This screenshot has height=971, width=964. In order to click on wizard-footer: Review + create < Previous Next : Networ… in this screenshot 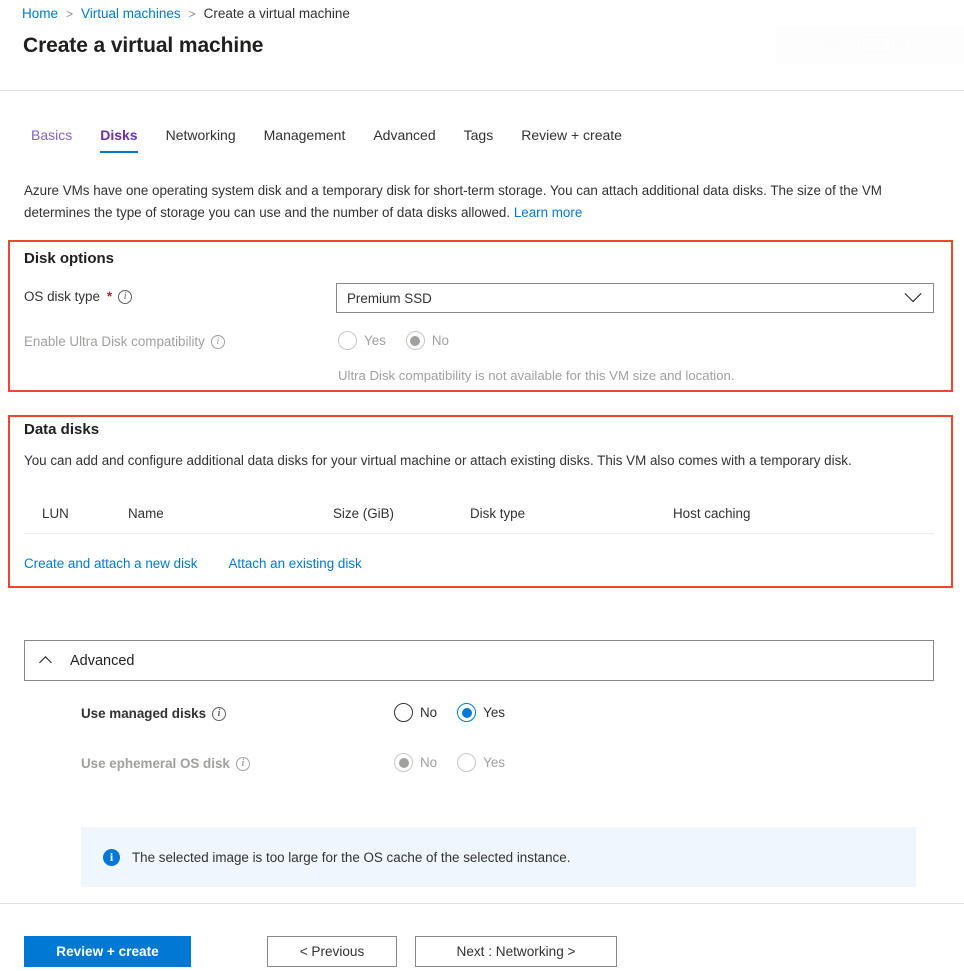, I will do `click(320, 951)`.